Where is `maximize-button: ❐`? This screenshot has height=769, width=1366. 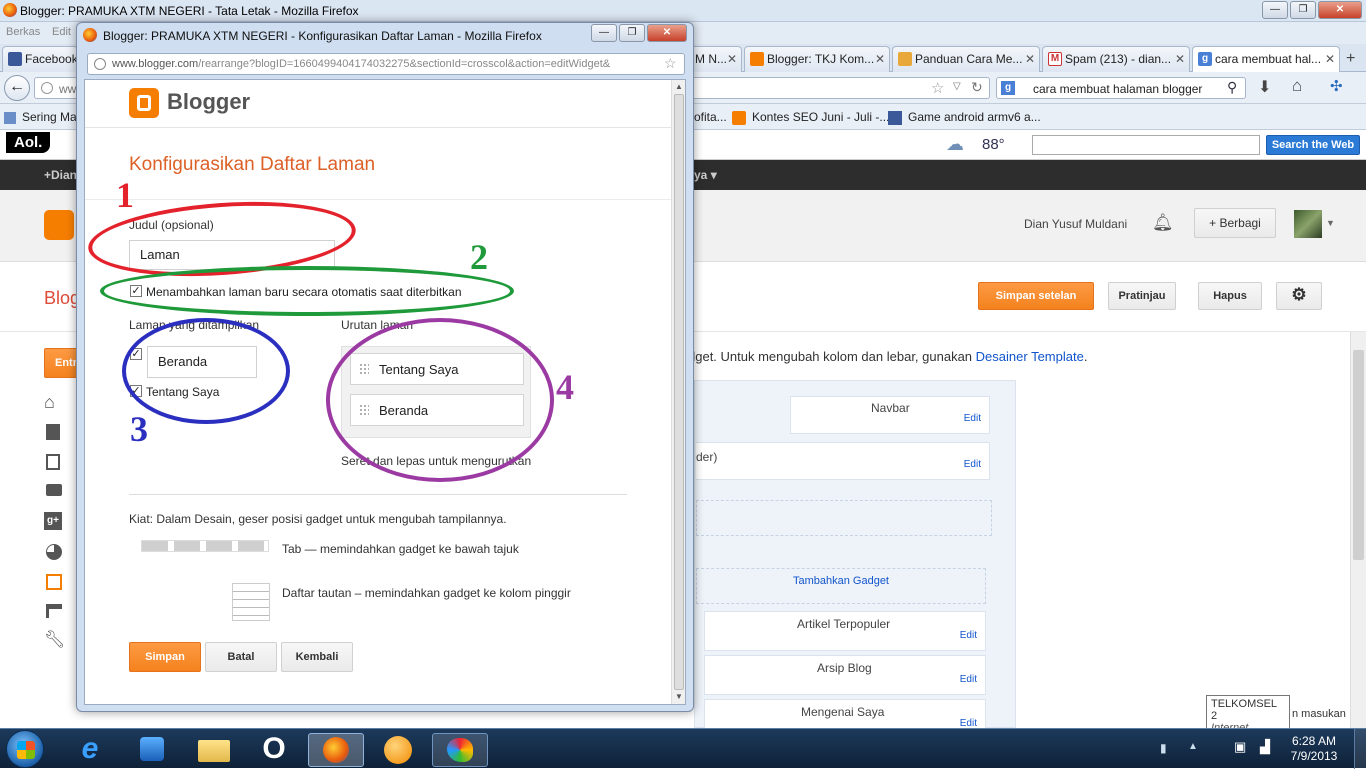 maximize-button: ❐ is located at coordinates (1303, 10).